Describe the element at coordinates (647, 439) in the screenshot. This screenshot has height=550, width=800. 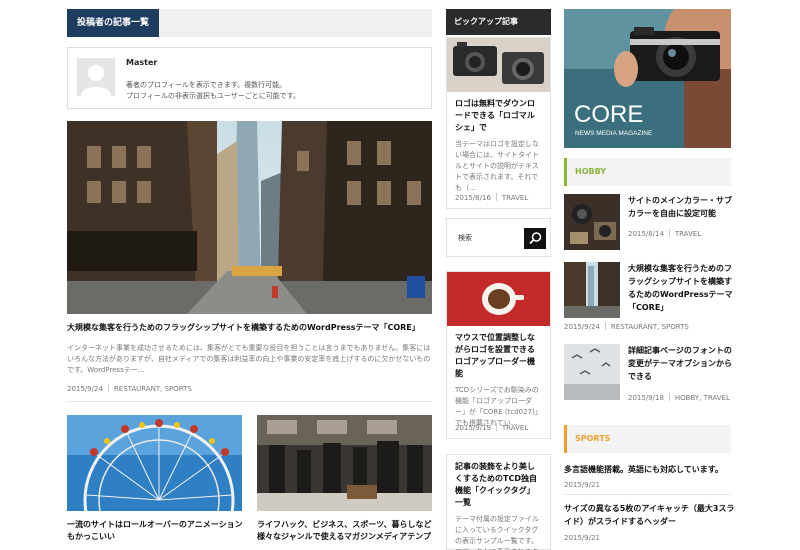
I see `category-heading-sports: SPORTS` at that location.